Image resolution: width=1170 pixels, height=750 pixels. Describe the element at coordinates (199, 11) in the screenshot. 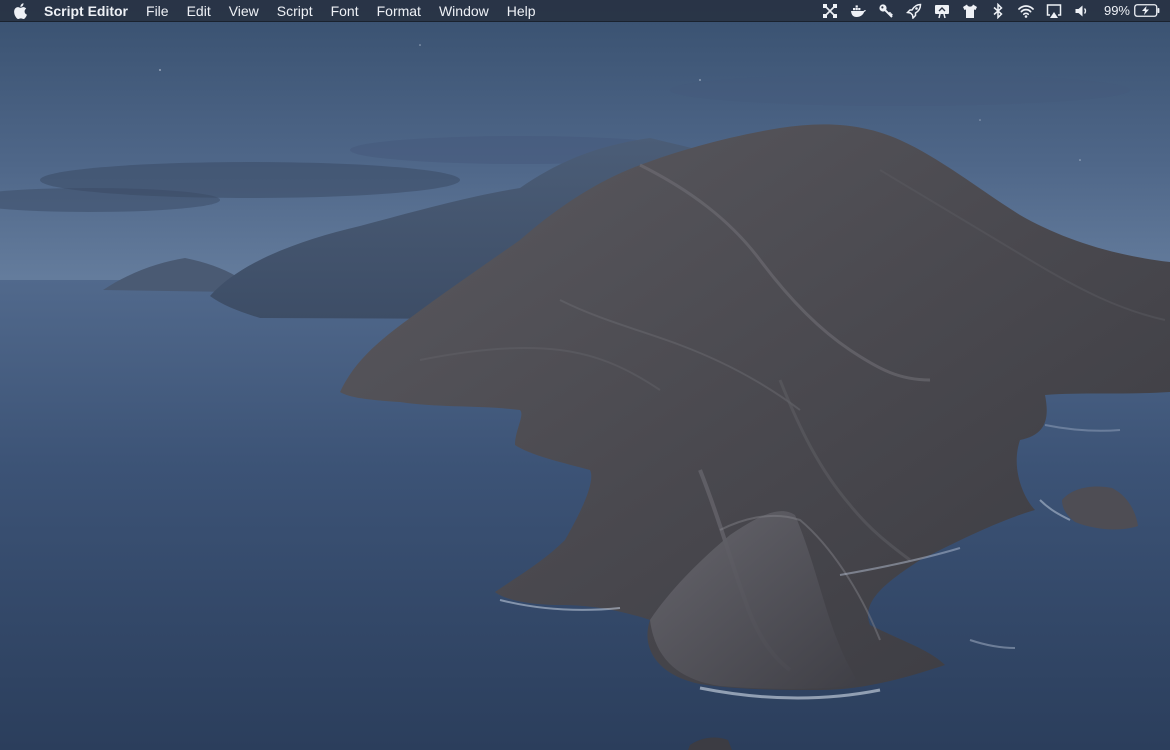

I see `menu-edit: Edit` at that location.